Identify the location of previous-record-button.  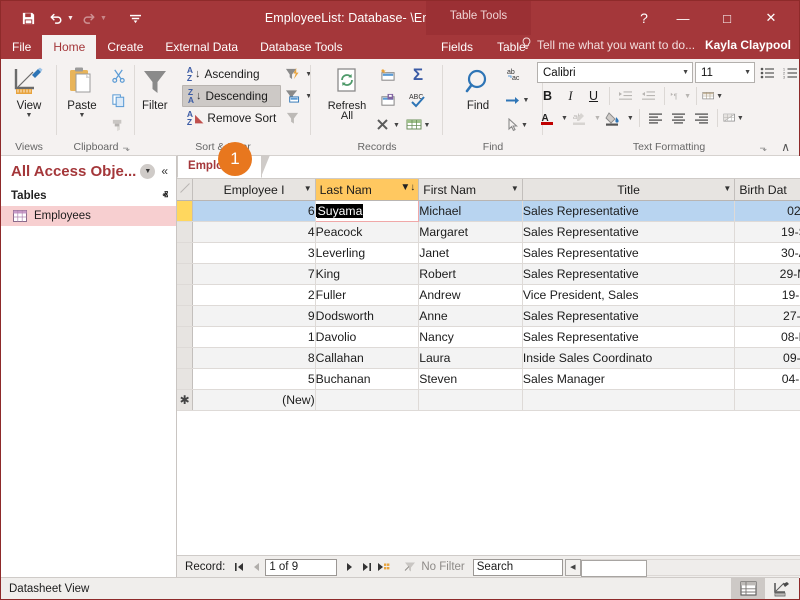
(256, 567).